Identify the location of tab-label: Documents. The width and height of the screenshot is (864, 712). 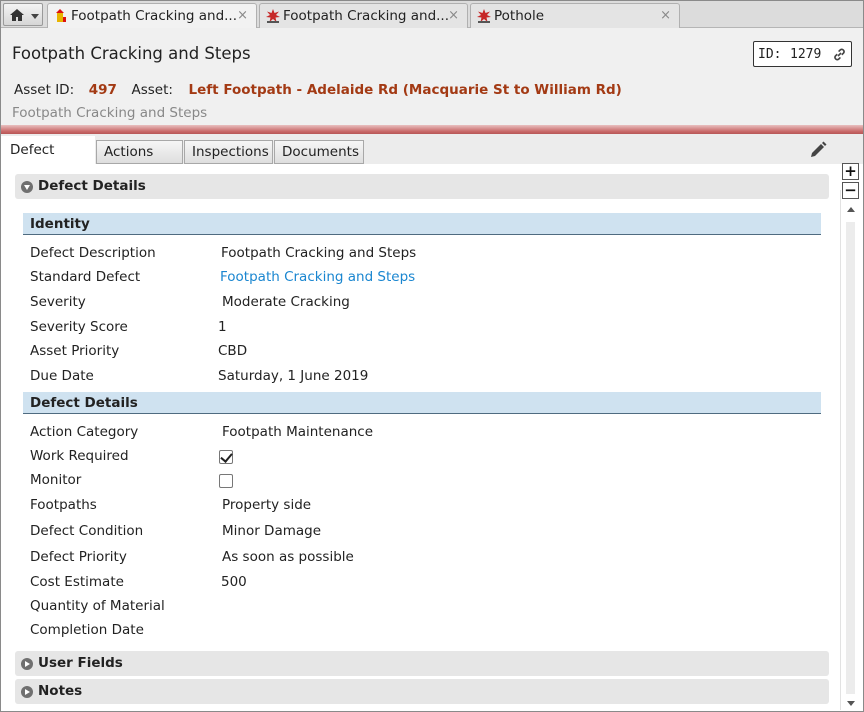
(320, 152).